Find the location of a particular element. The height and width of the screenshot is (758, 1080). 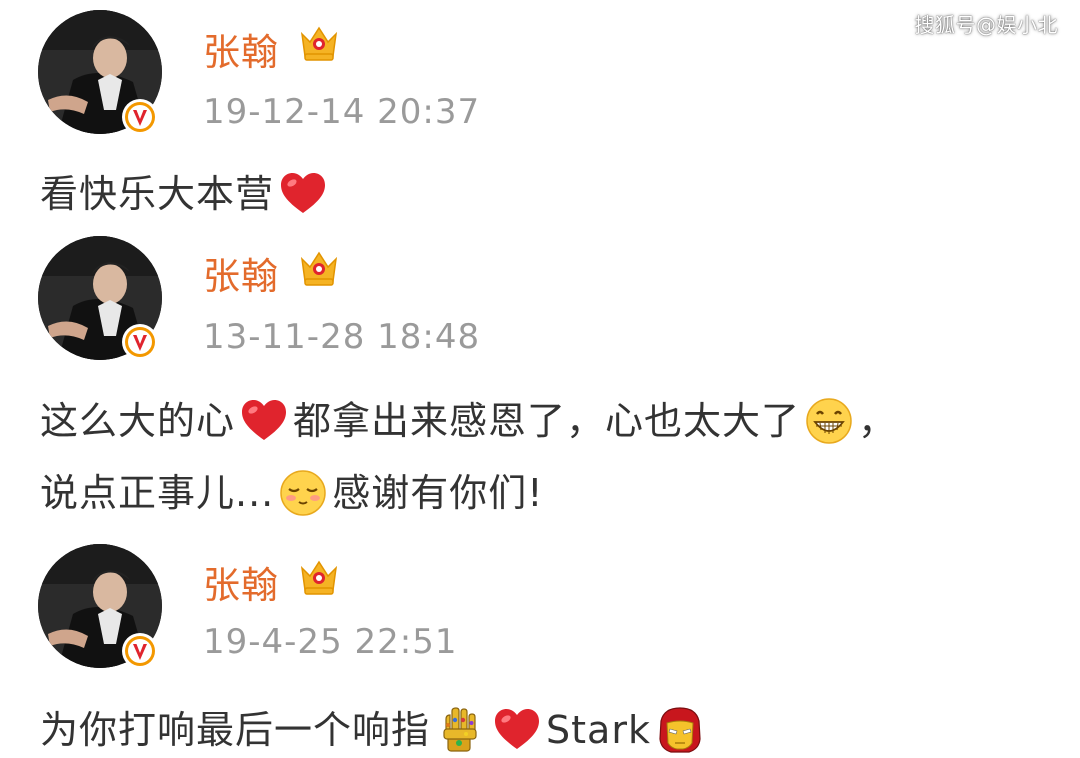

post-text-segment: Stark is located at coordinates (598, 730).